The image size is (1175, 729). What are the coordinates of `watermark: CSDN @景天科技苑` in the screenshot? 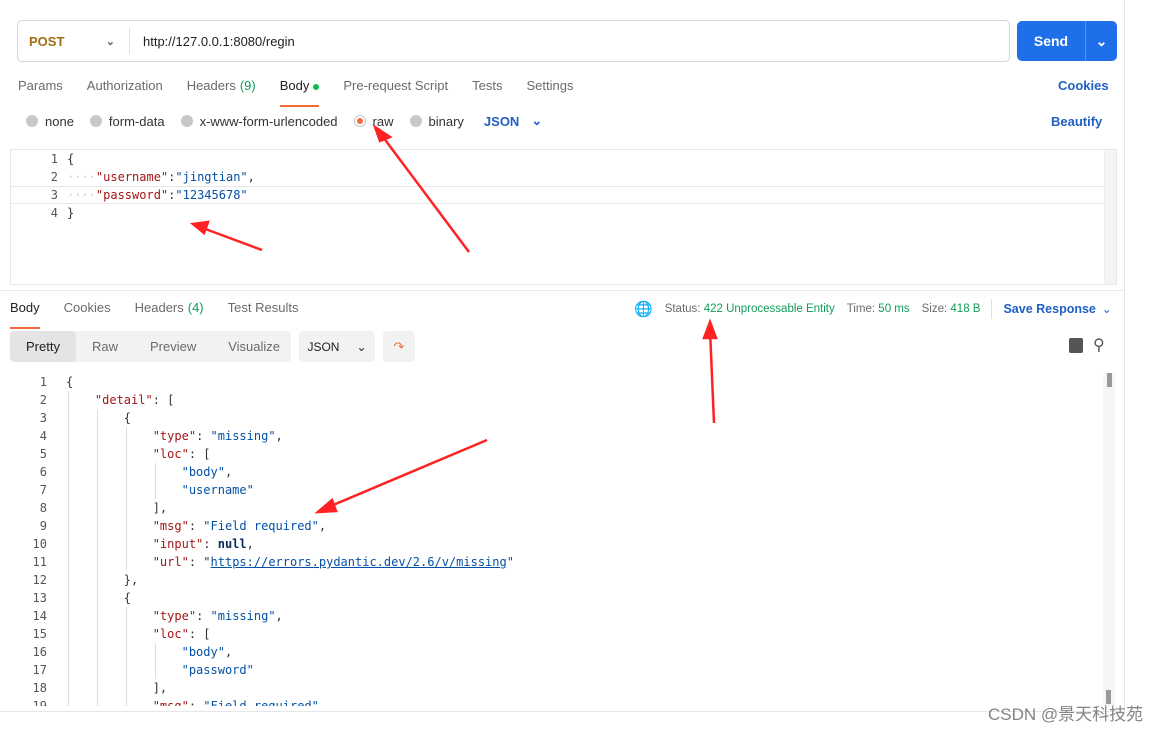 It's located at (1066, 714).